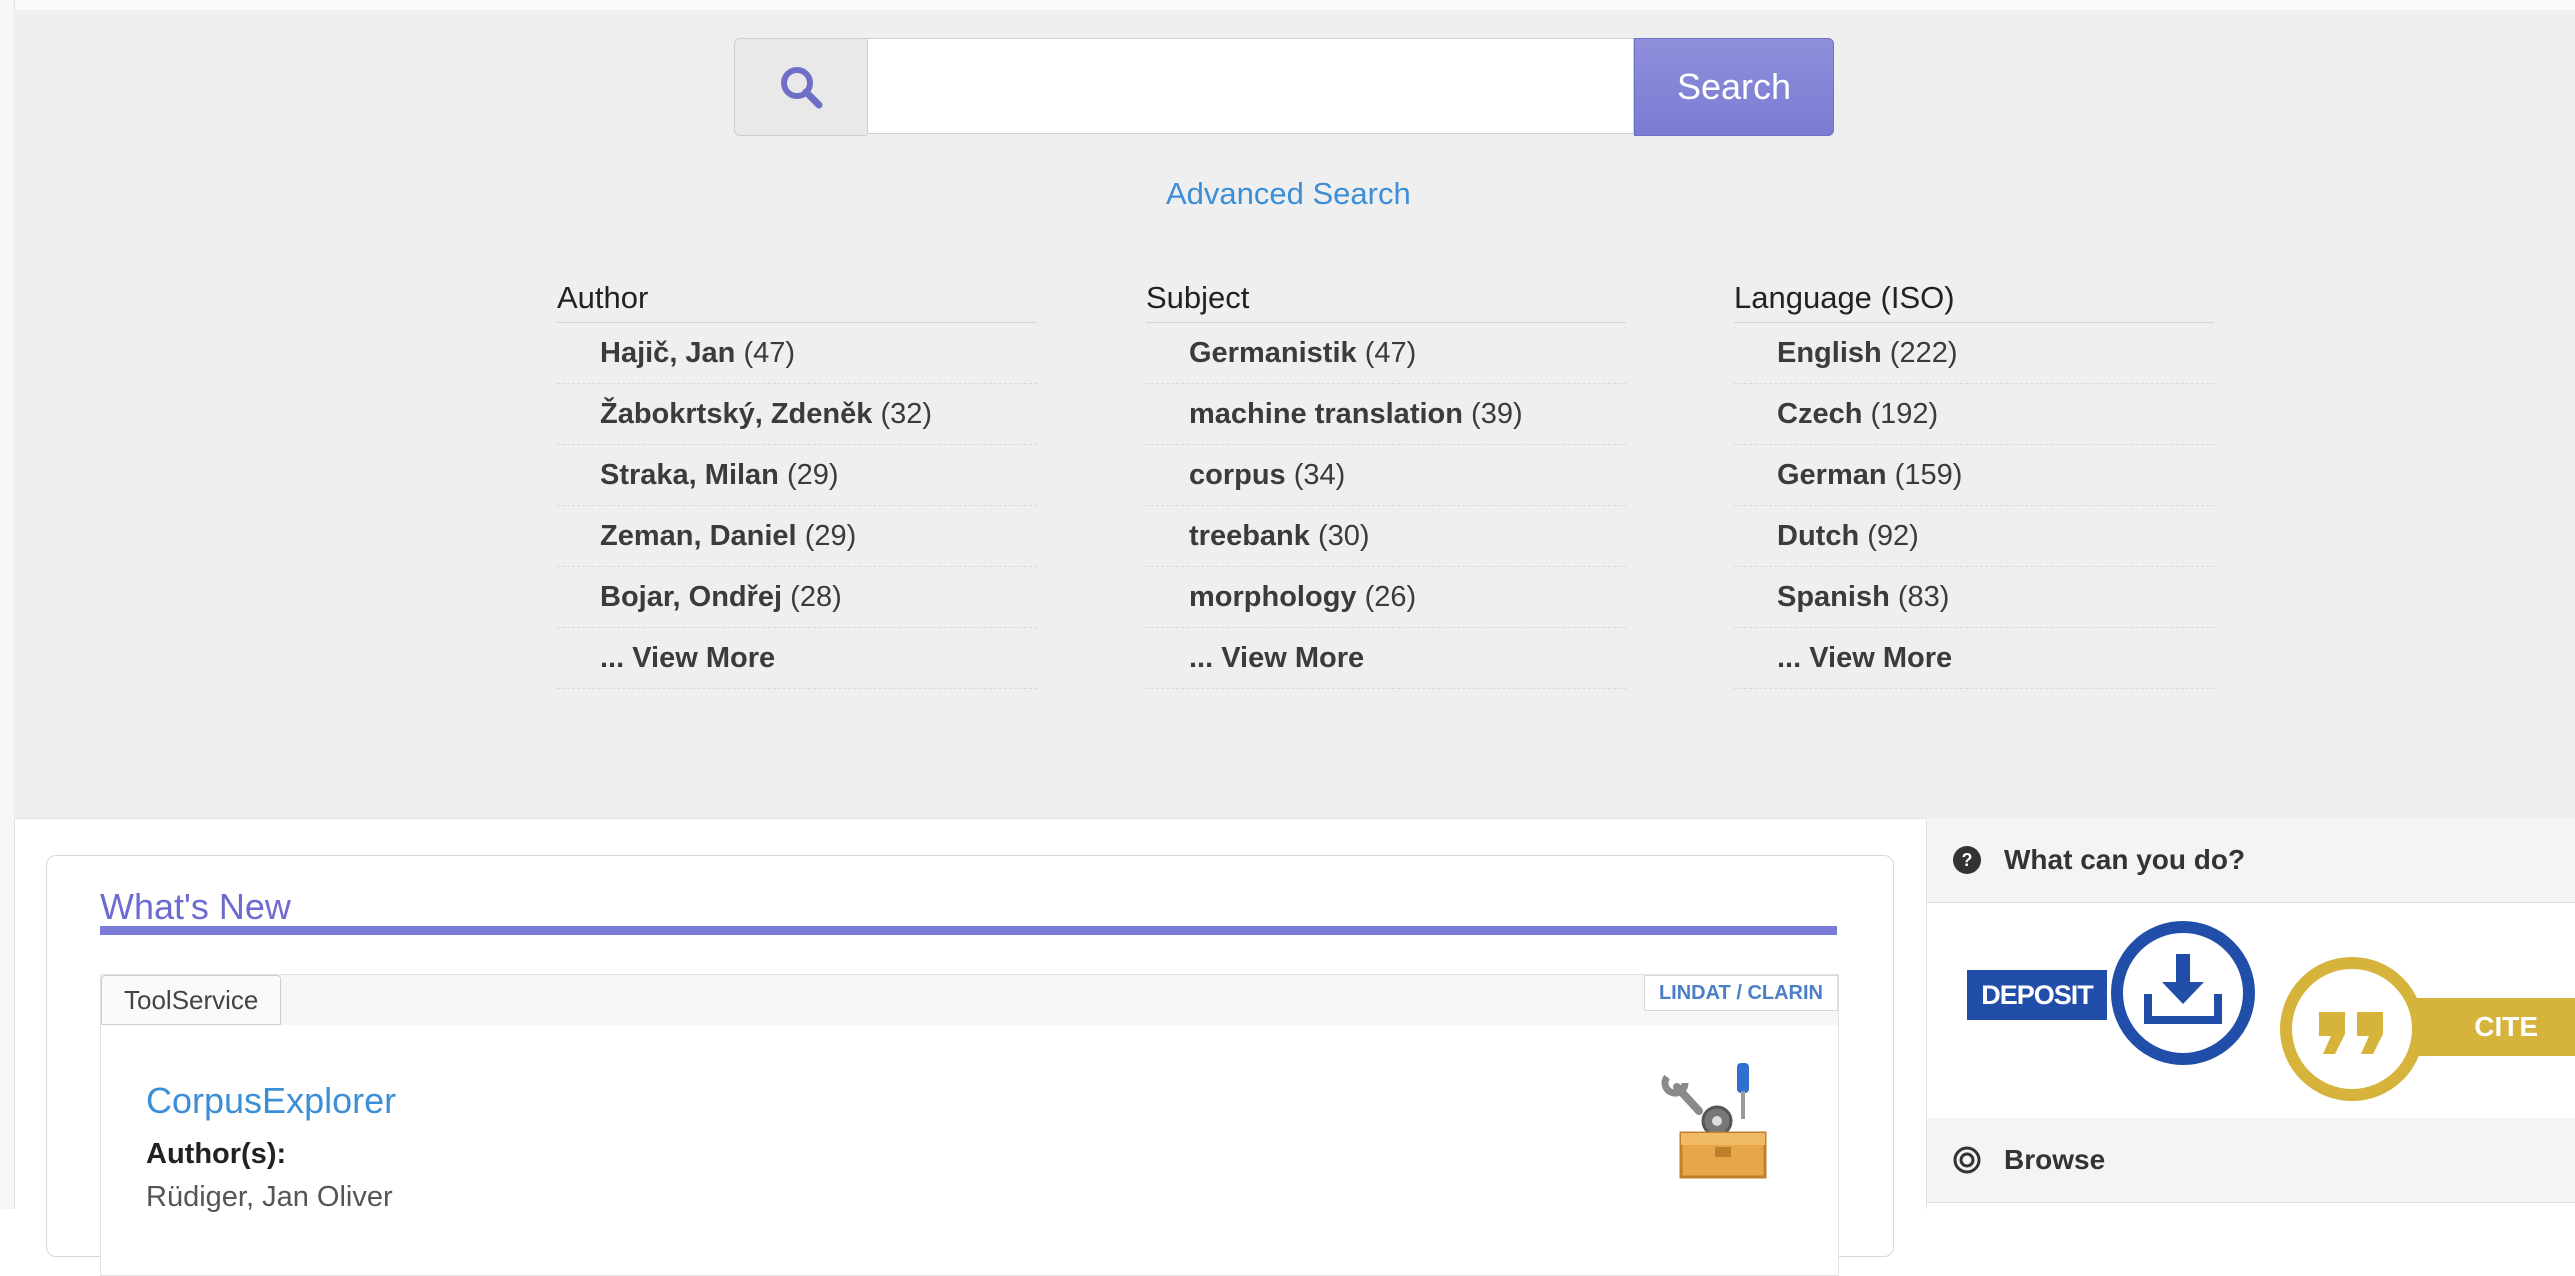  What do you see at coordinates (1288, 194) in the screenshot?
I see `advanced-search-link: Advanced Search` at bounding box center [1288, 194].